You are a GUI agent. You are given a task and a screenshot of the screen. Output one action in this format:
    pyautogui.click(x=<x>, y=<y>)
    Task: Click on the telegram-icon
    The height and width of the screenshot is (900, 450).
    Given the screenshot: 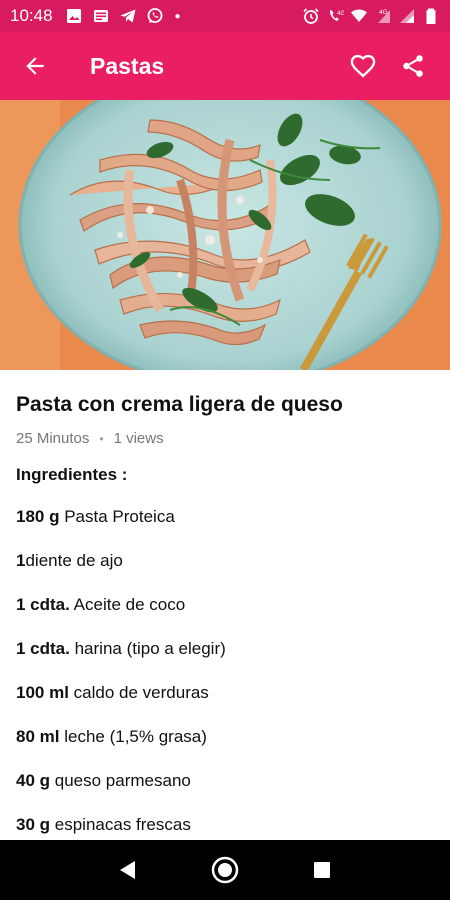 What is the action you would take?
    pyautogui.click(x=128, y=16)
    